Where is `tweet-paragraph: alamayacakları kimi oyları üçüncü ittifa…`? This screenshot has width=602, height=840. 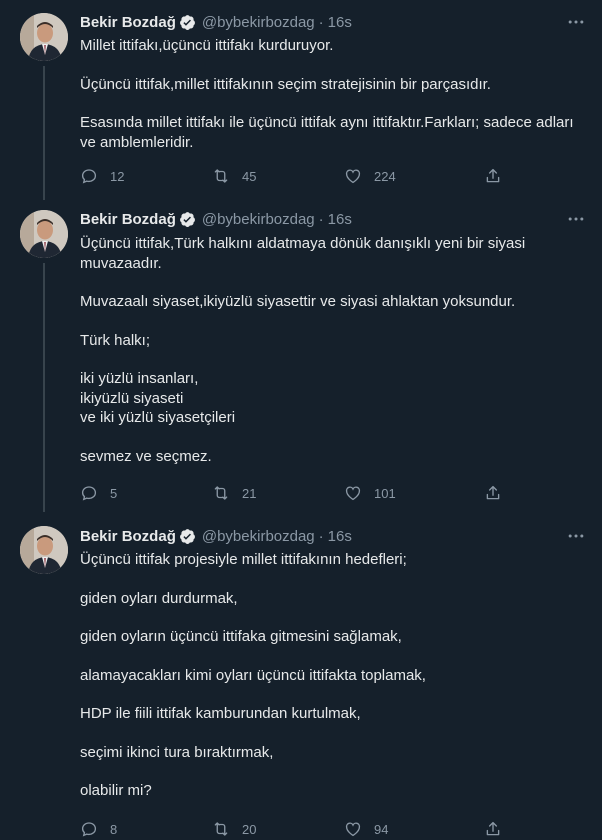 tweet-paragraph: alamayacakları kimi oyları üçüncü ittifa… is located at coordinates (253, 675).